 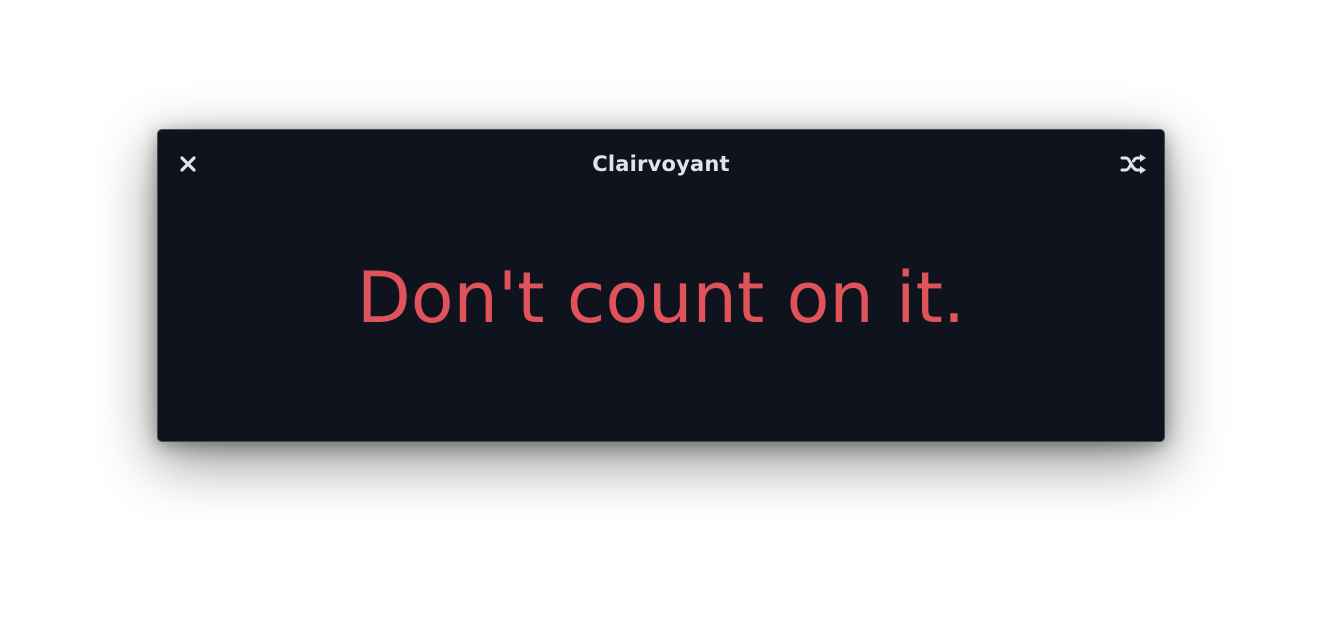 I want to click on window-title: Clairvoyant, so click(x=661, y=164).